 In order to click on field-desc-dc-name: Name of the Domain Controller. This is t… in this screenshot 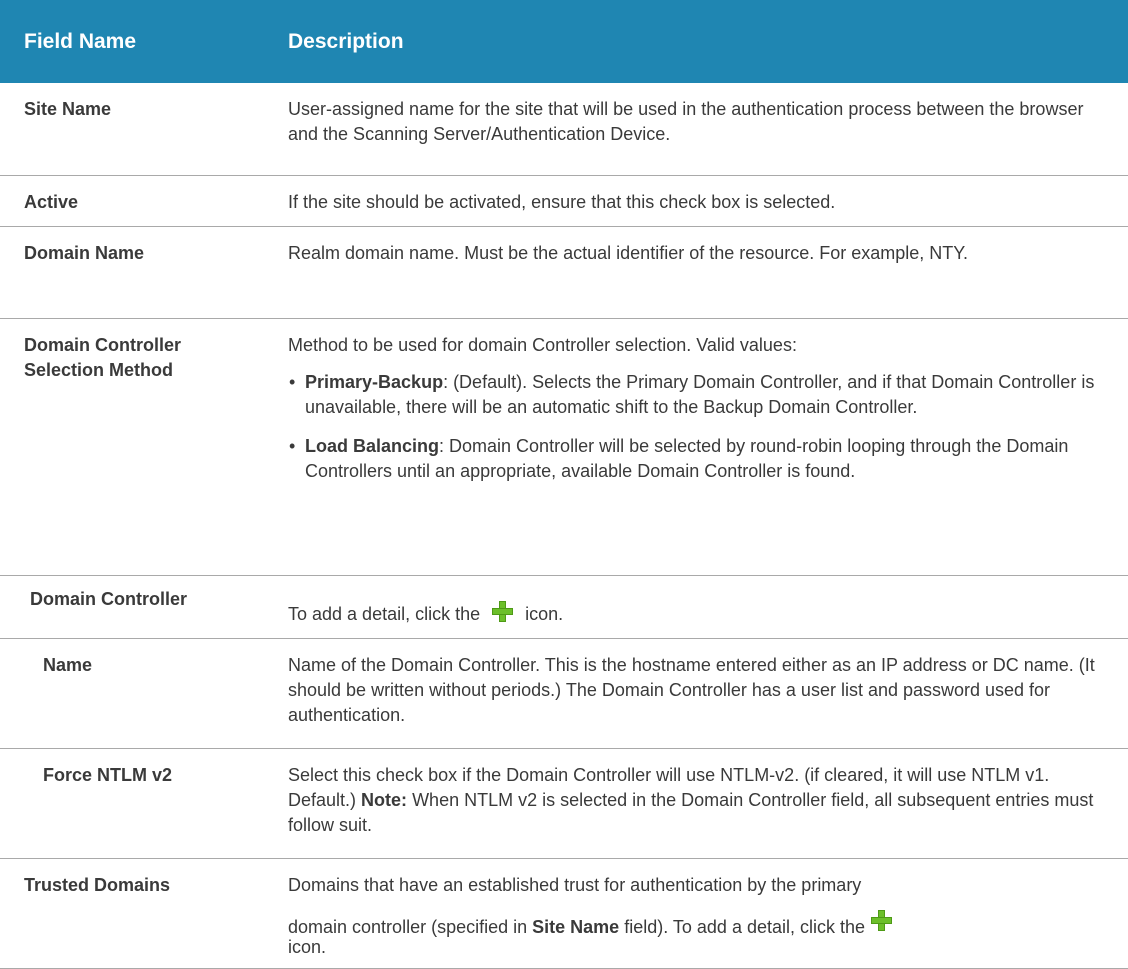, I will do `click(699, 693)`.